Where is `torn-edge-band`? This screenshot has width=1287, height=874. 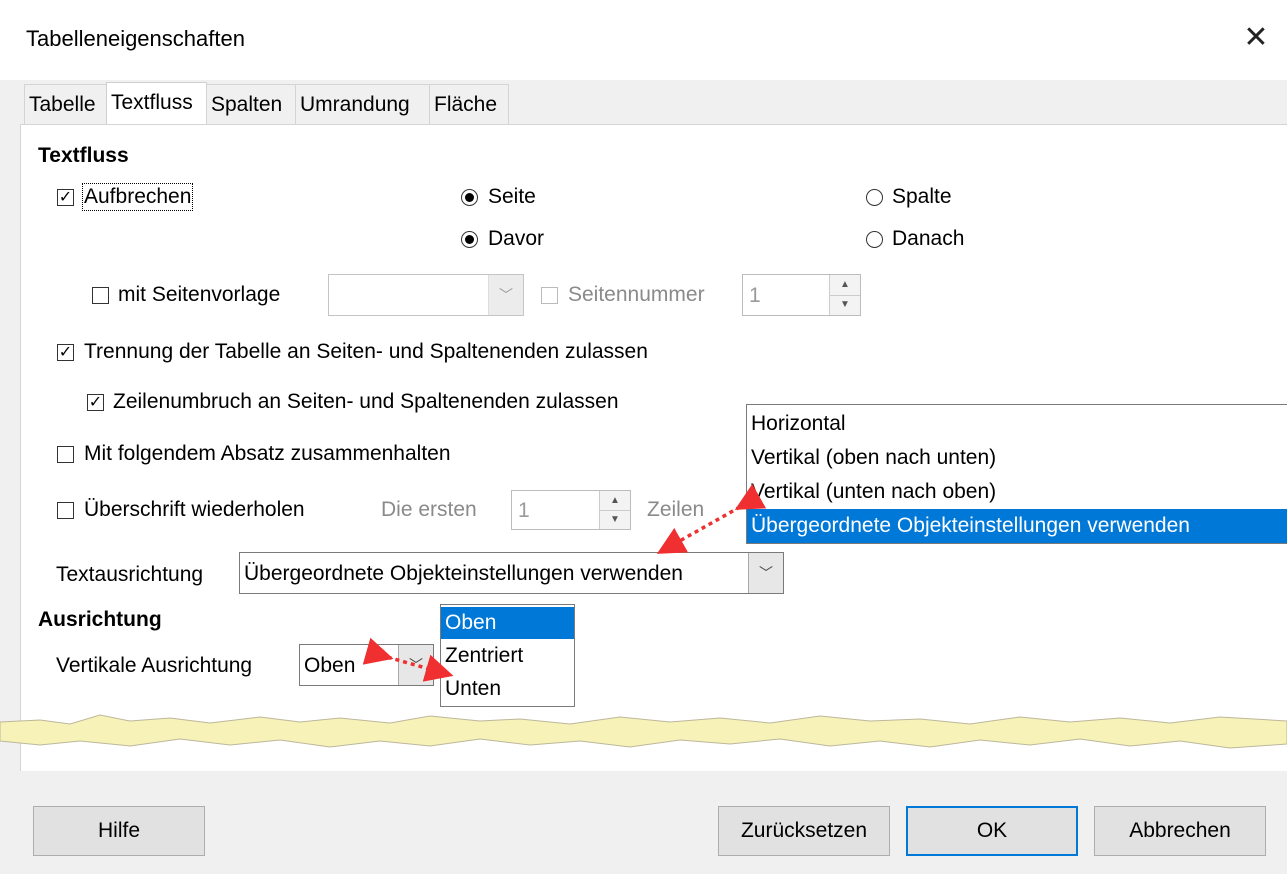
torn-edge-band is located at coordinates (643, 731).